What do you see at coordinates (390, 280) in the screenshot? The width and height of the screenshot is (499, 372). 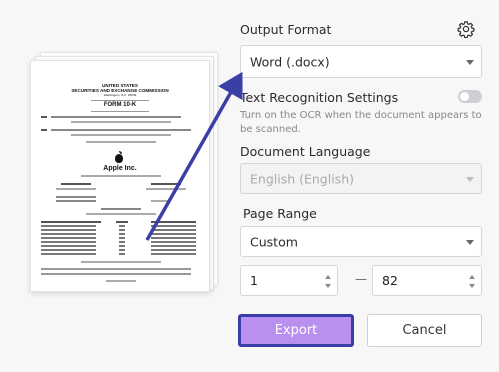 I see `page-to-value: 82` at bounding box center [390, 280].